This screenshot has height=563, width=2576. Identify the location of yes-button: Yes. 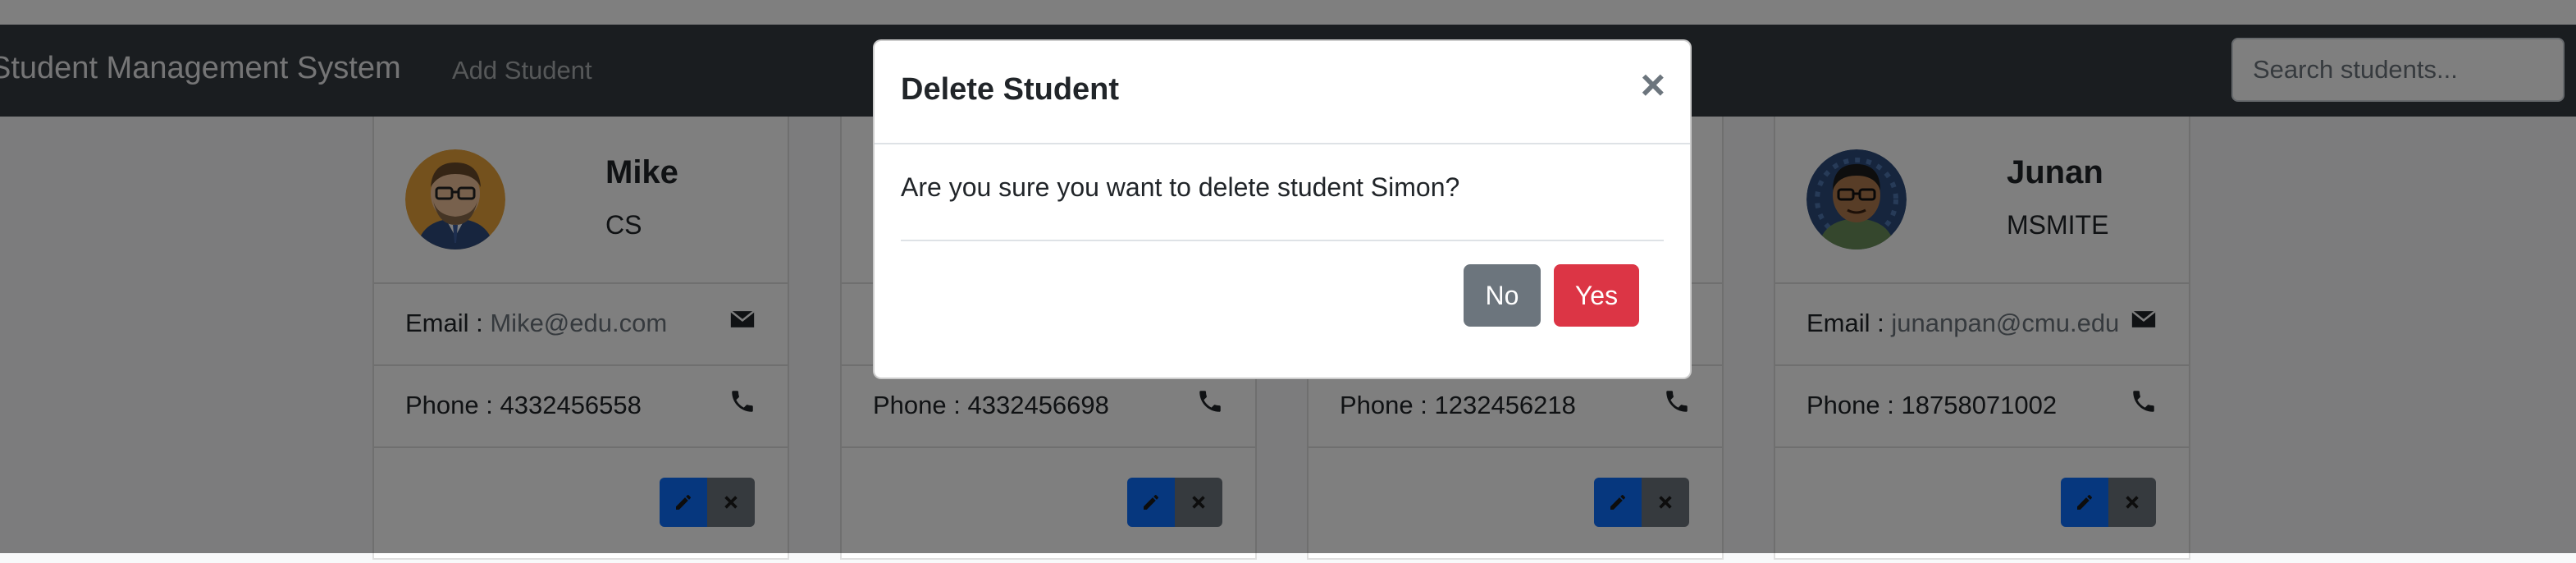
(1597, 295).